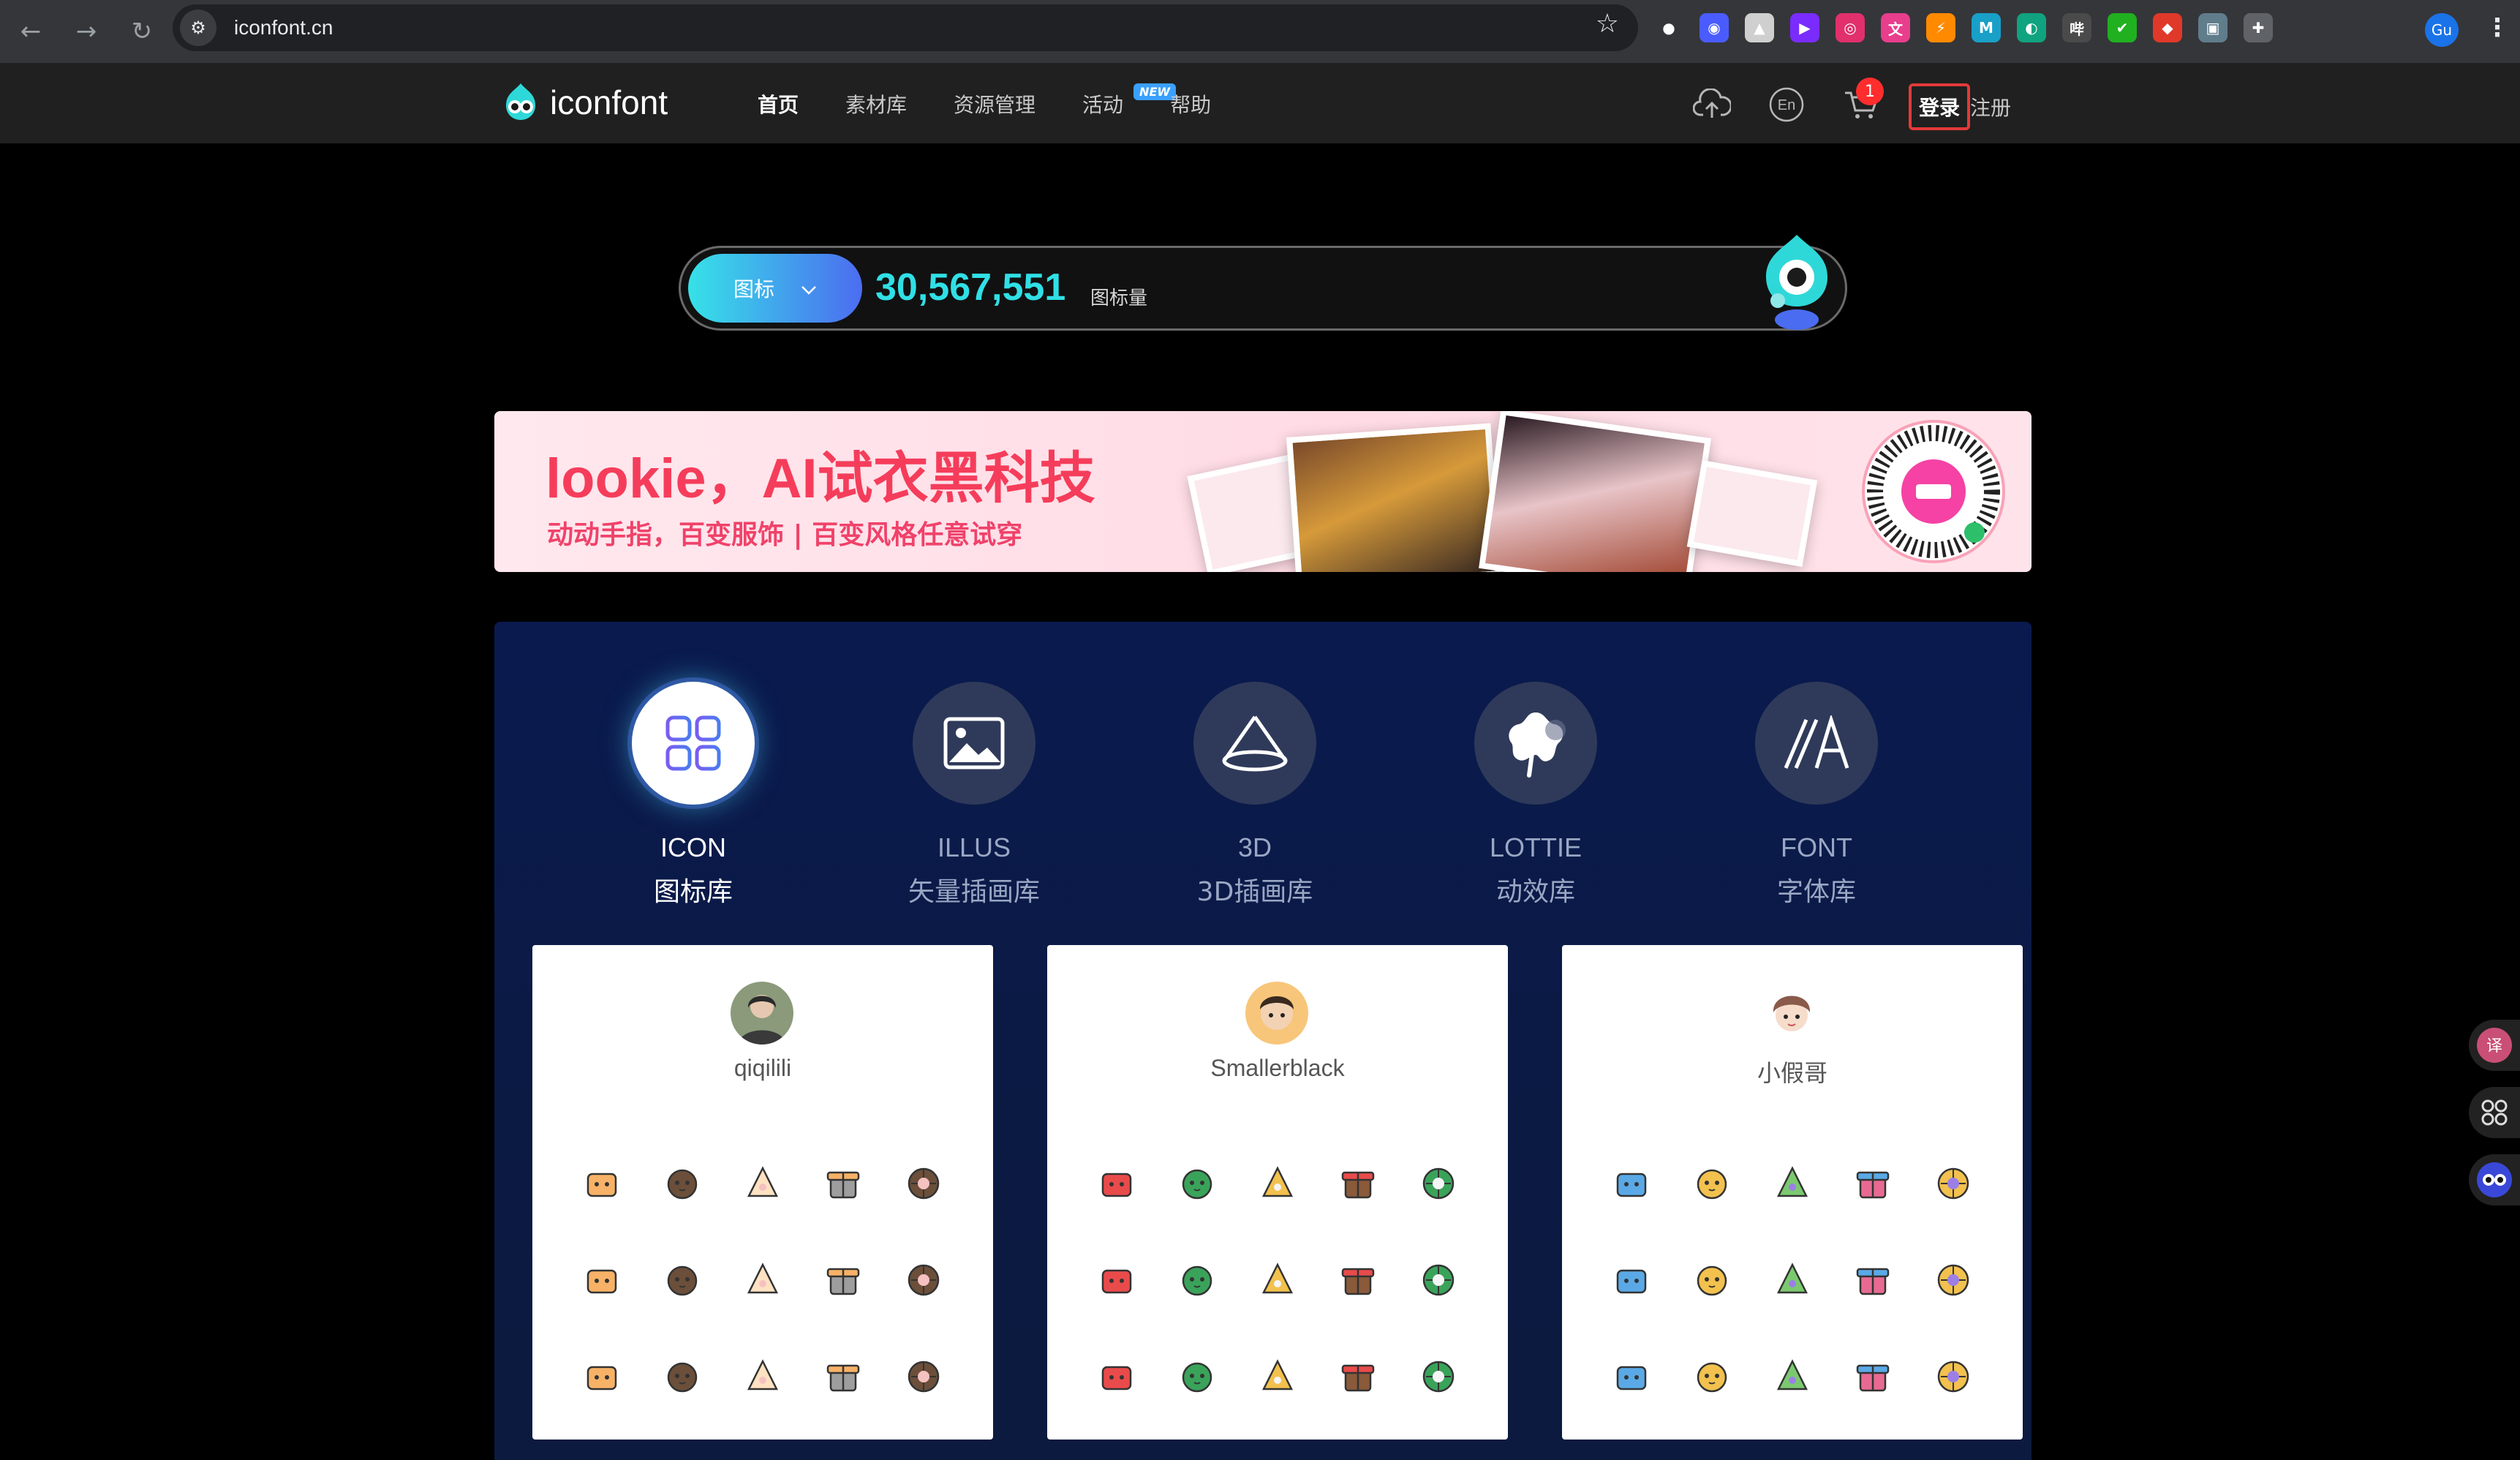 This screenshot has width=2520, height=1460. Describe the element at coordinates (876, 103) in the screenshot. I see `nav-assets: 素材库` at that location.